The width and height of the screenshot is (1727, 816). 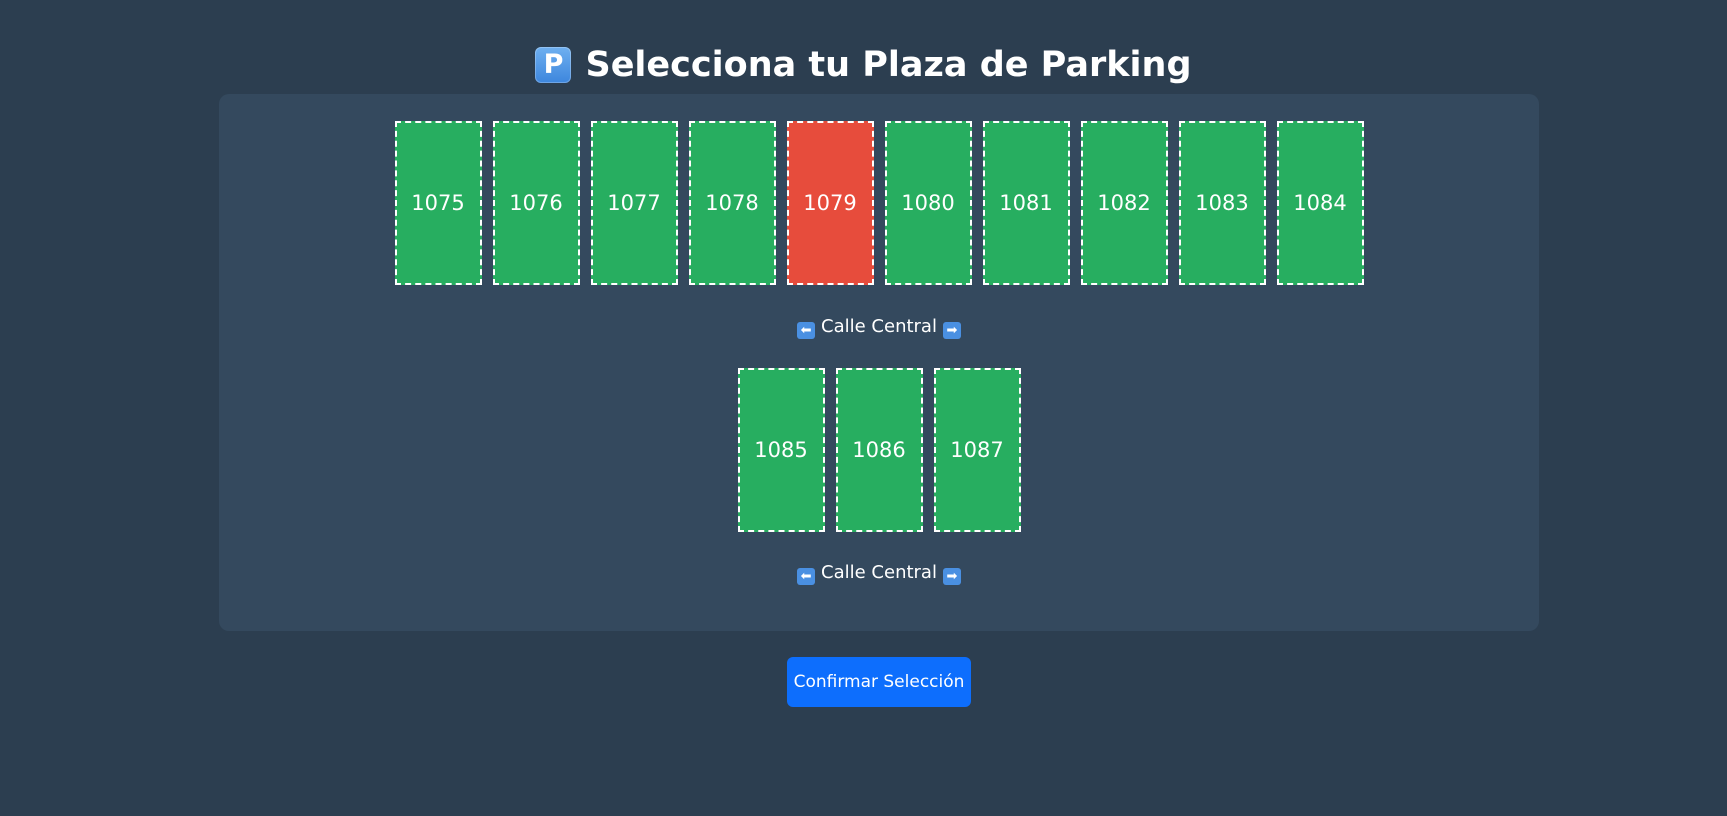 What do you see at coordinates (928, 203) in the screenshot?
I see `parking-spot: 1080` at bounding box center [928, 203].